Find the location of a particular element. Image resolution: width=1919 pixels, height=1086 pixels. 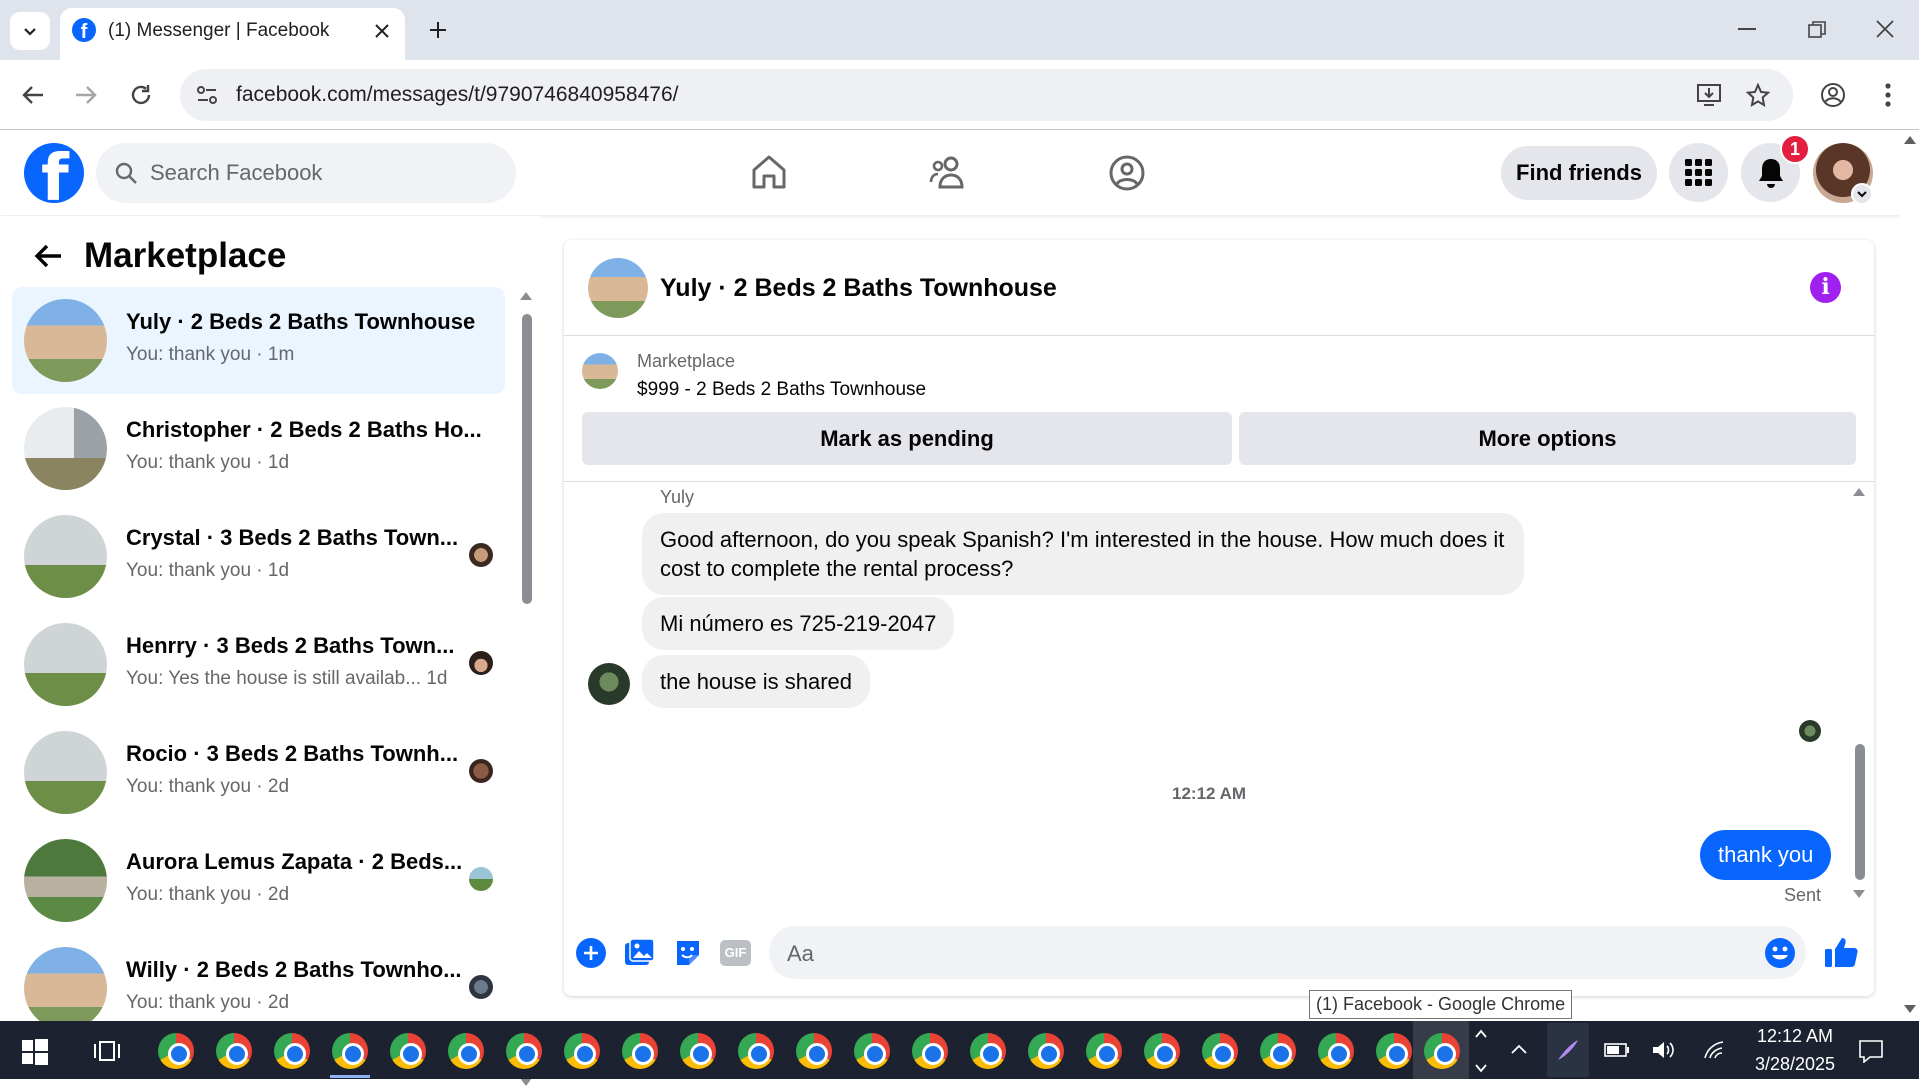

chevron-down-icon is located at coordinates (30, 32).